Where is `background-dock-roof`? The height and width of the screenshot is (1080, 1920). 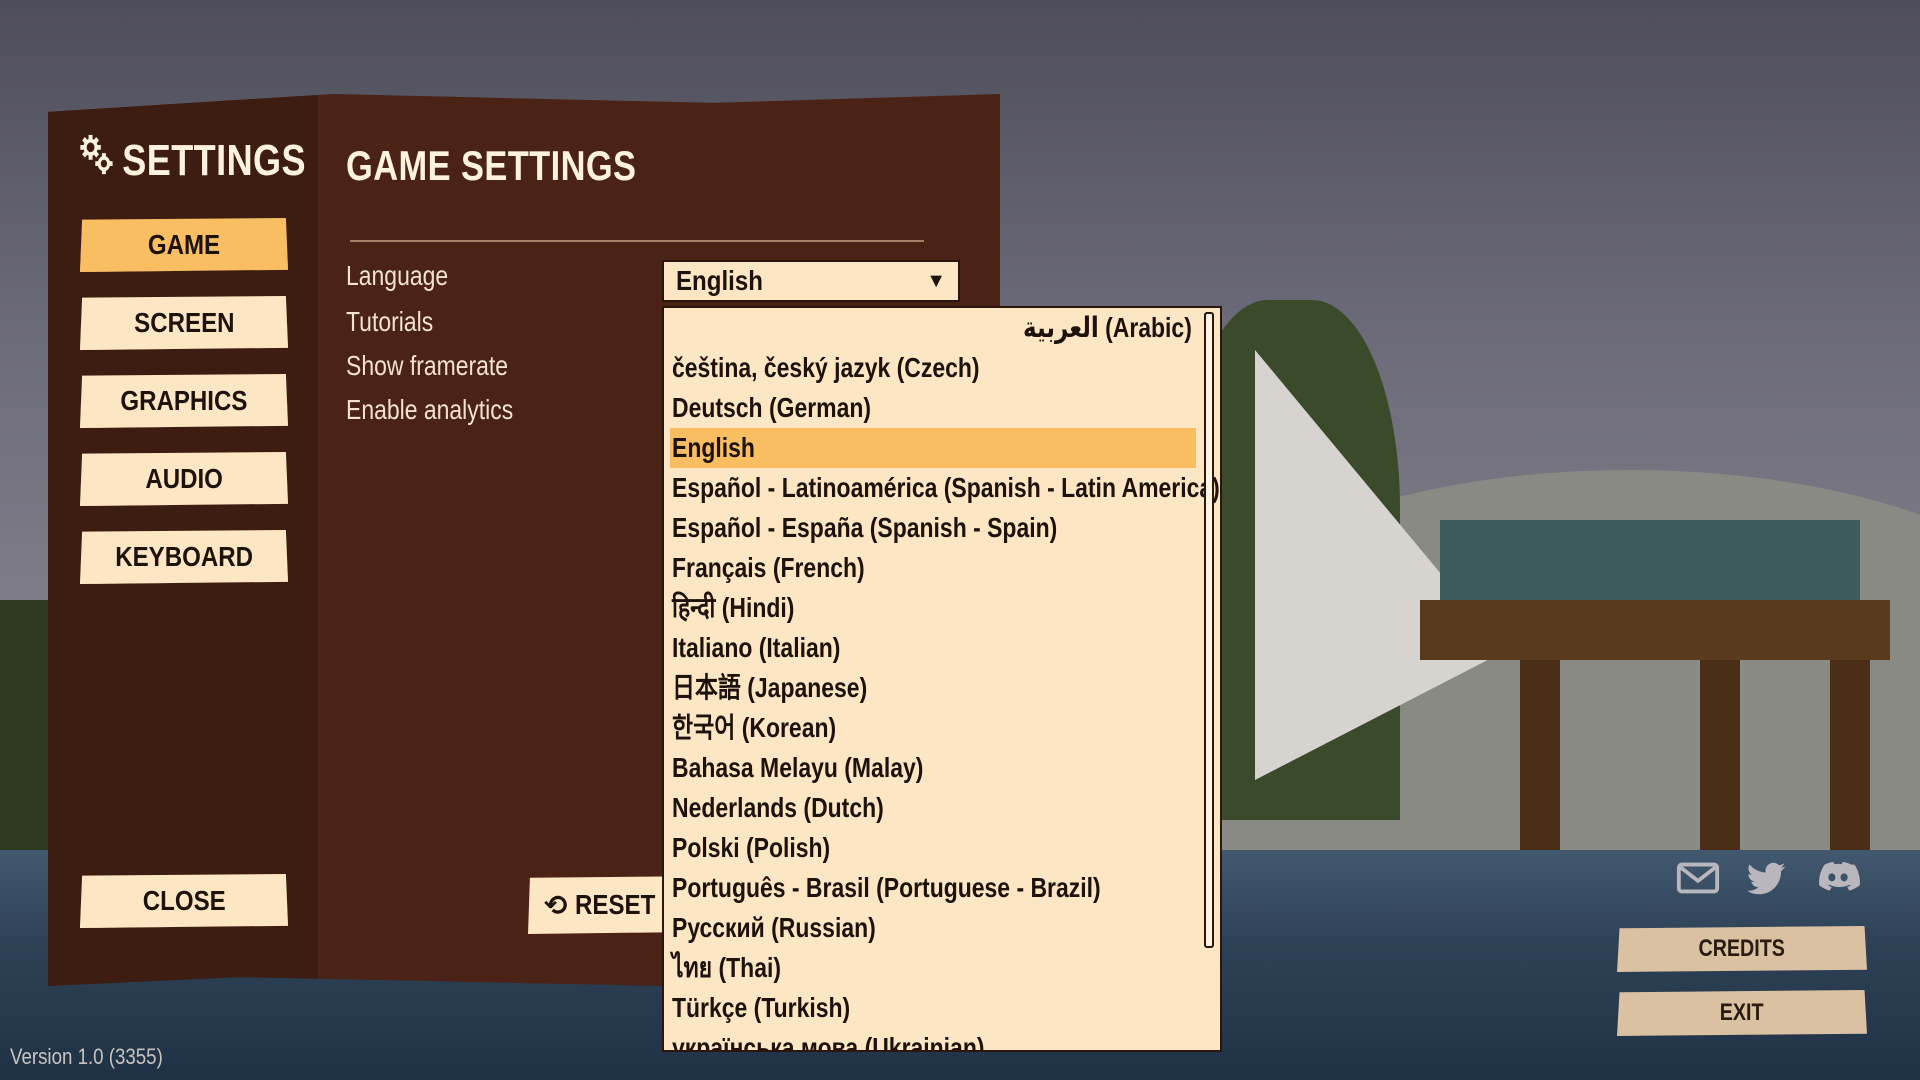 background-dock-roof is located at coordinates (1650, 560).